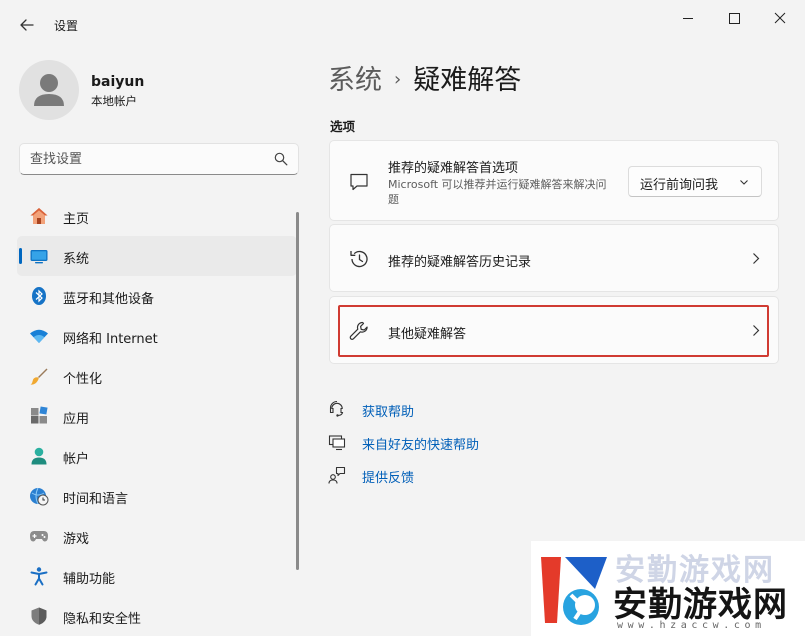 Image resolution: width=805 pixels, height=636 pixels. I want to click on person-icon, so click(49, 90).